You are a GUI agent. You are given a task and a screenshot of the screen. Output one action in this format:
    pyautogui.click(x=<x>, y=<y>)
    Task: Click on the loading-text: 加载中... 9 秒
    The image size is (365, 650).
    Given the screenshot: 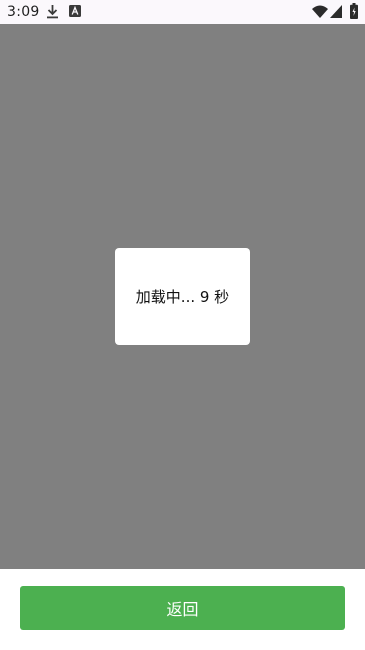 What is the action you would take?
    pyautogui.click(x=182, y=297)
    